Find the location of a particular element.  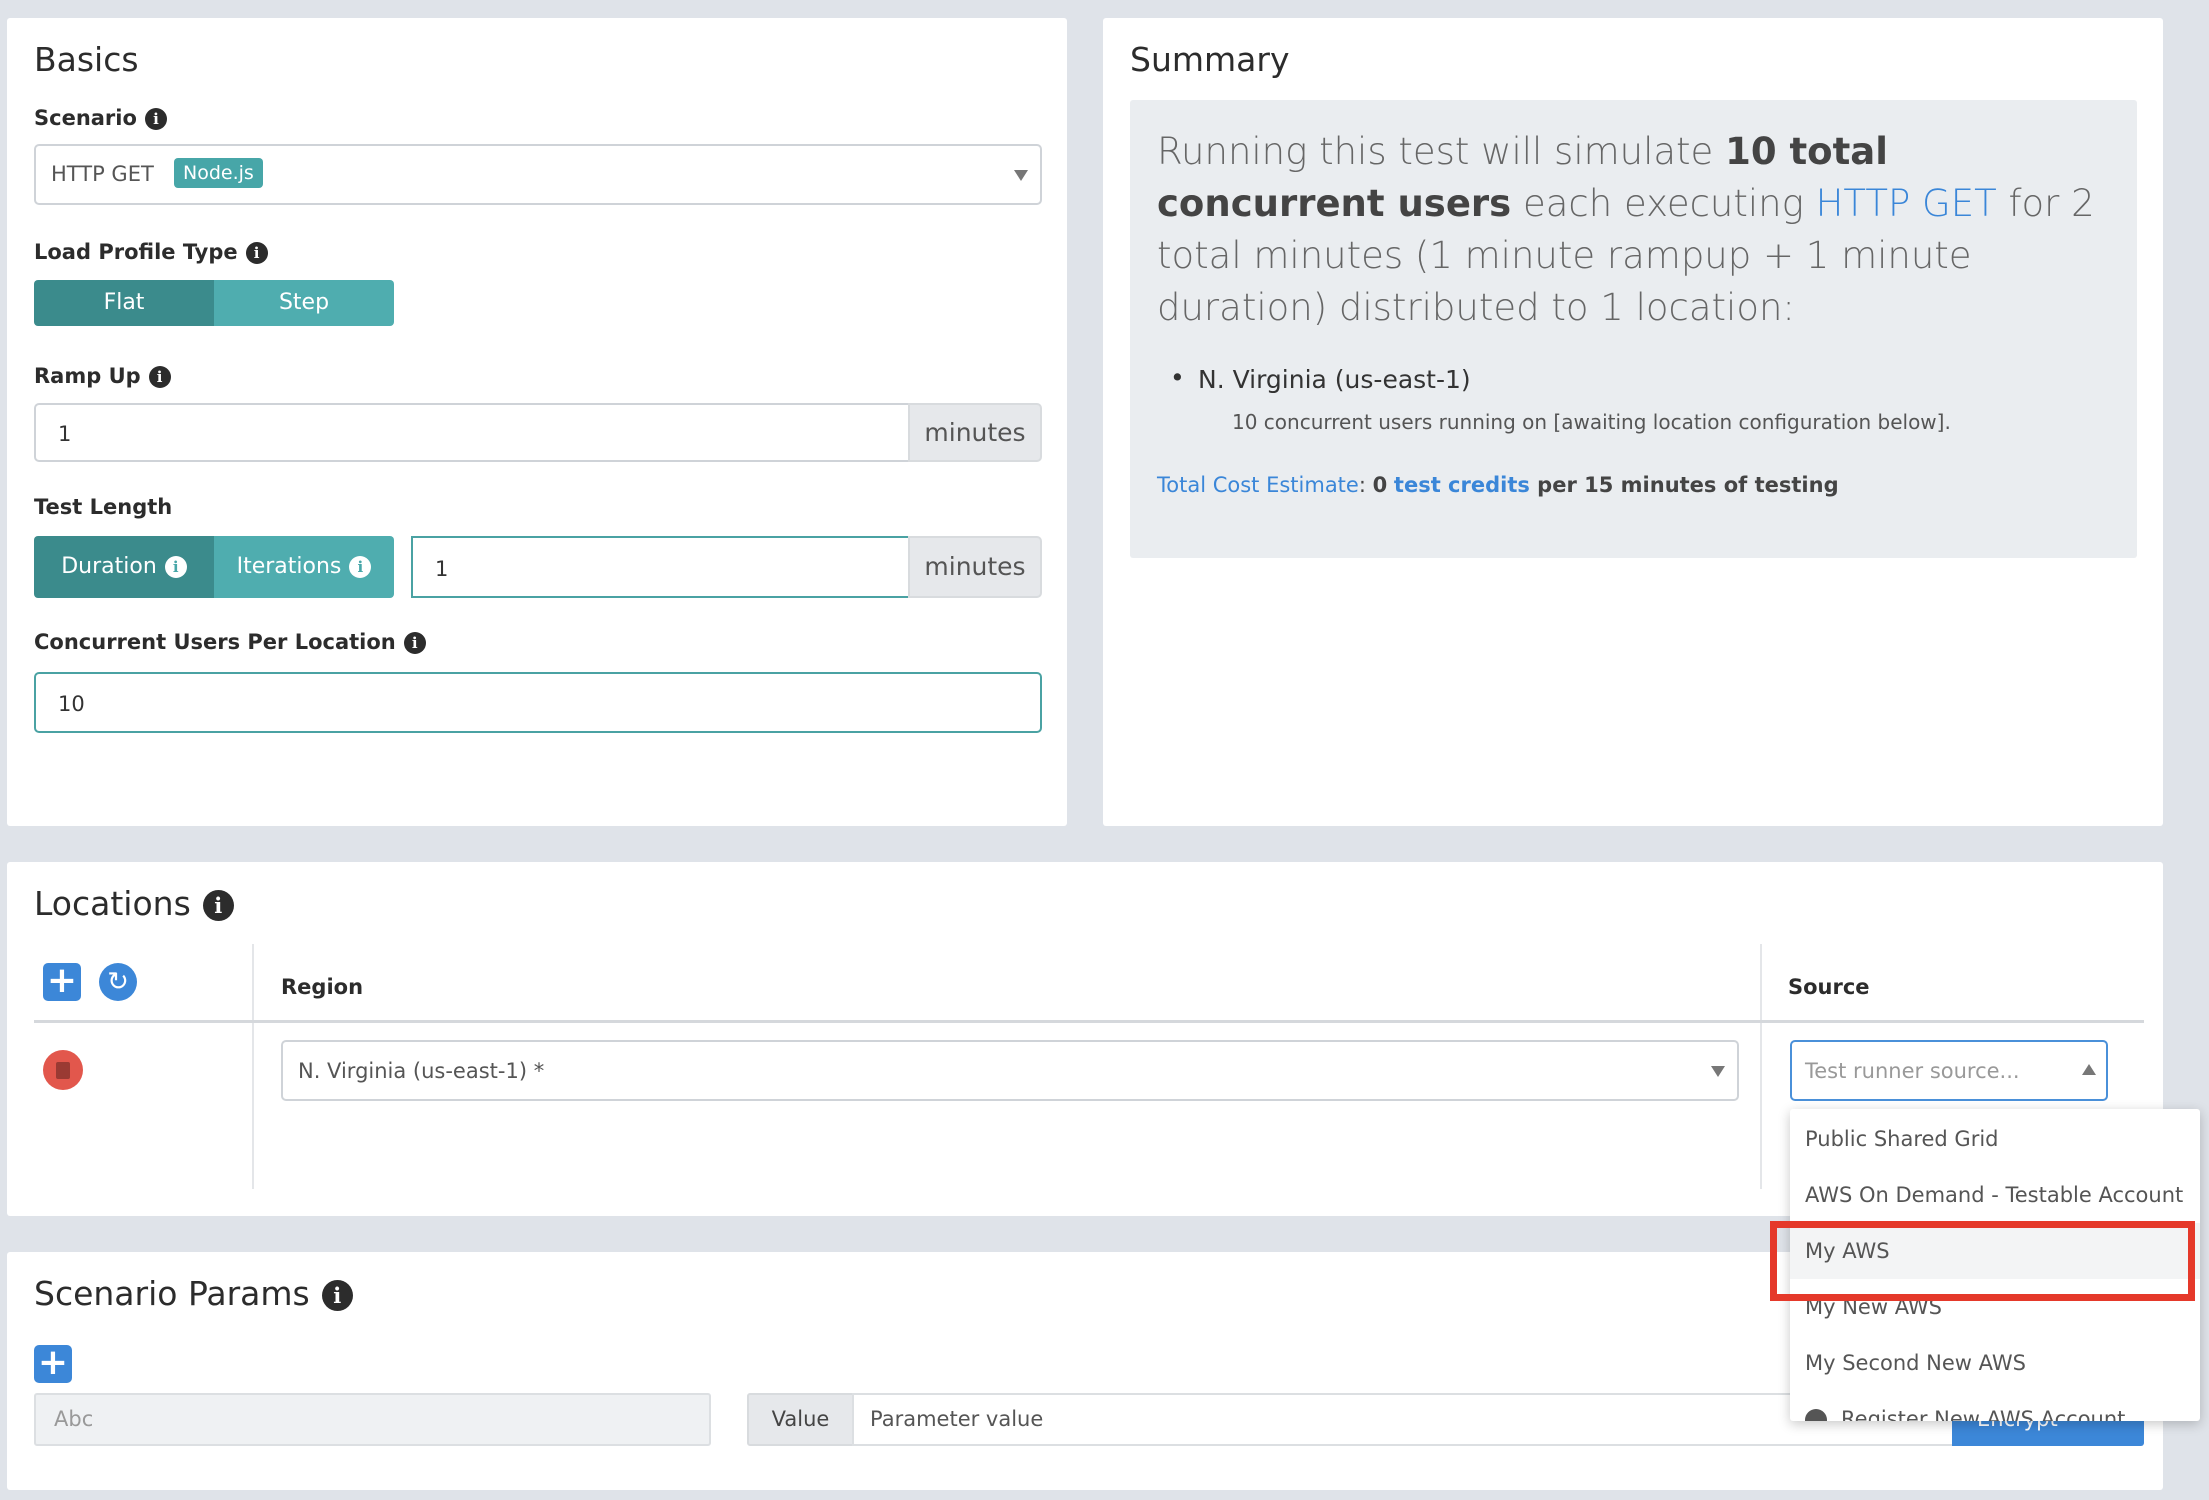

duration-button: Duration i is located at coordinates (124, 567).